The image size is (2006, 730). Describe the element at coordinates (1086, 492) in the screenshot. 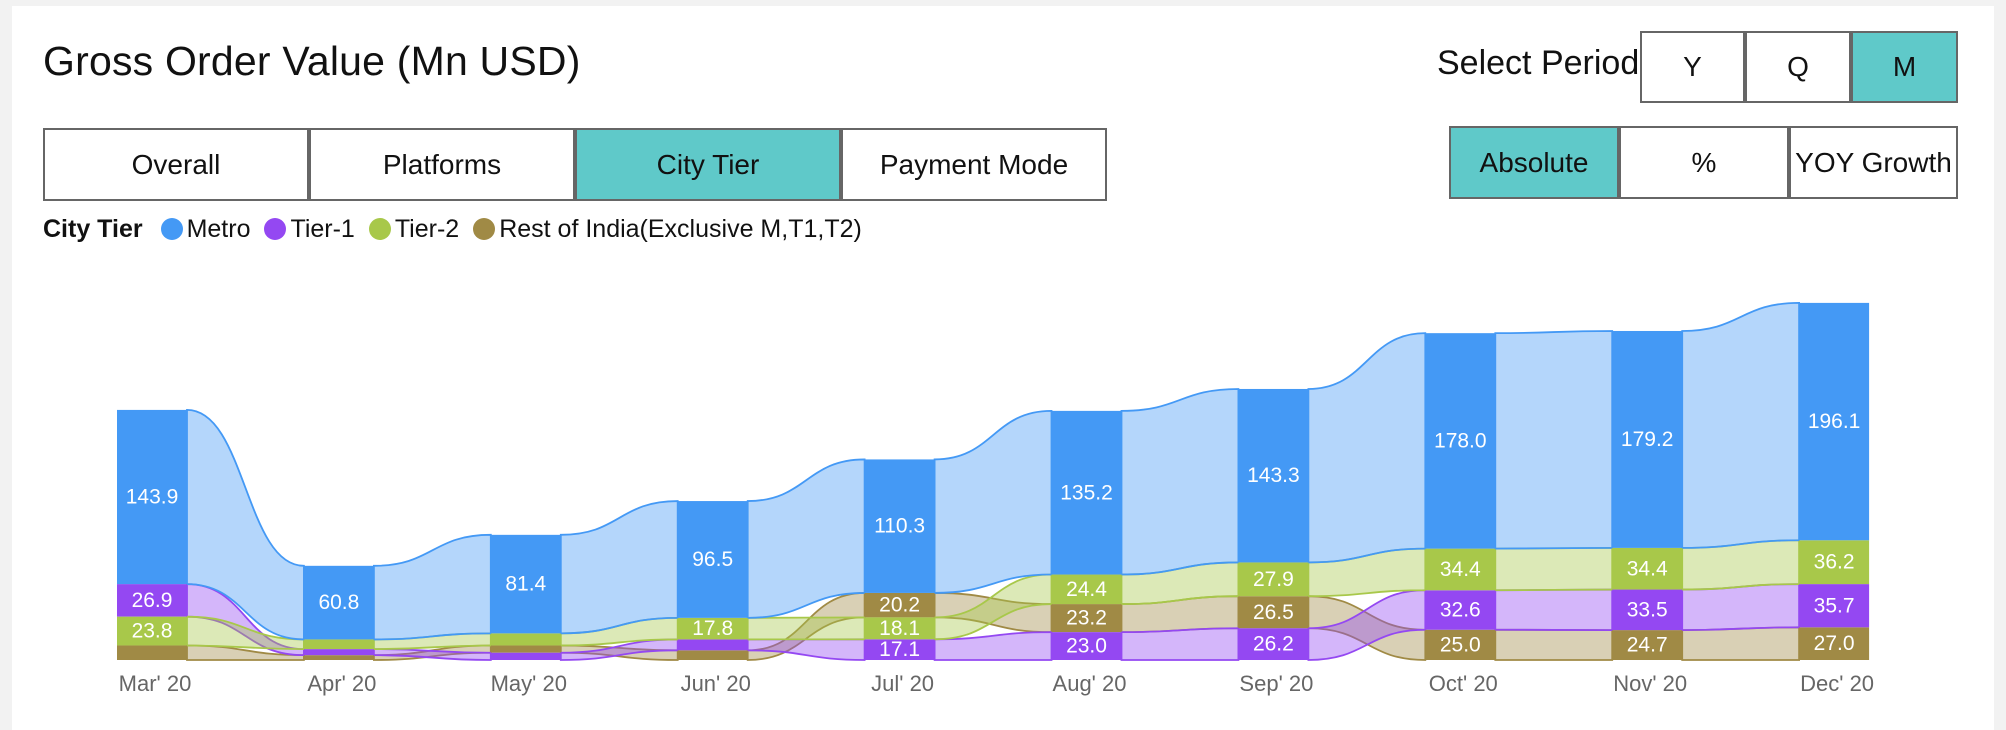

I see `data-label-metro: 135.2` at that location.